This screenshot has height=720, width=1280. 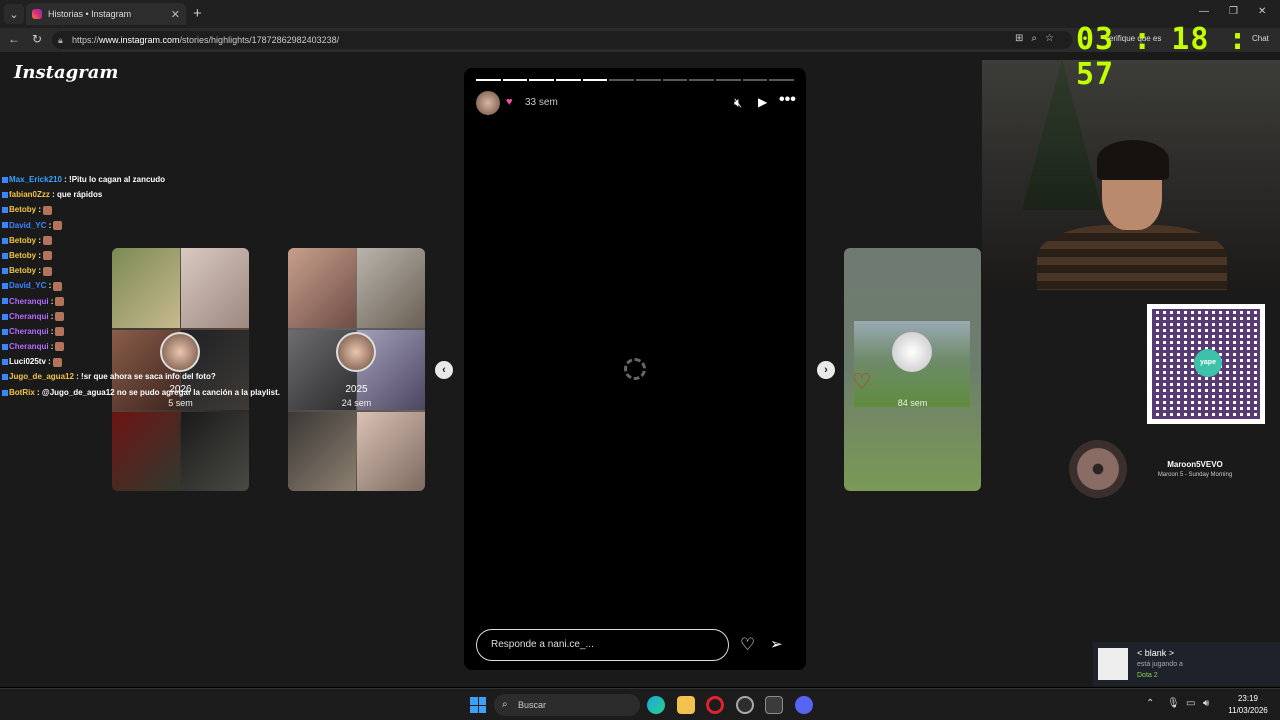 I want to click on windows-start-icon, so click(x=478, y=705).